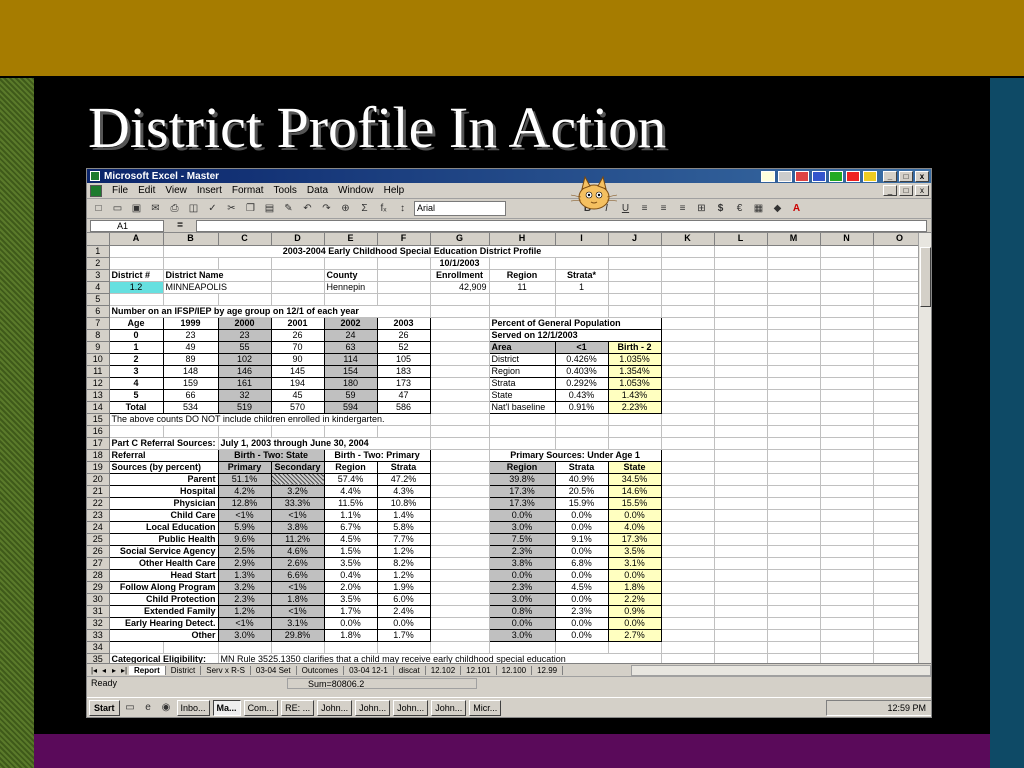 The image size is (1024, 768). What do you see at coordinates (925, 277) in the screenshot?
I see `scroll-thumb` at bounding box center [925, 277].